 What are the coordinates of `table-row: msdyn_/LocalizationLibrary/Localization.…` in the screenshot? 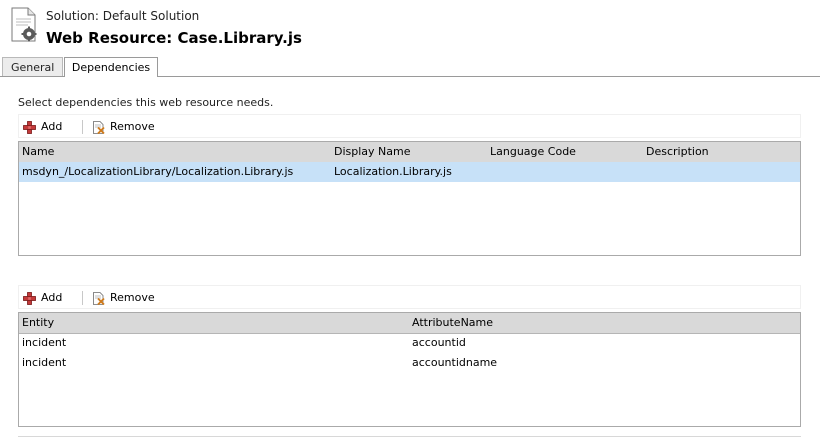 It's located at (409, 172).